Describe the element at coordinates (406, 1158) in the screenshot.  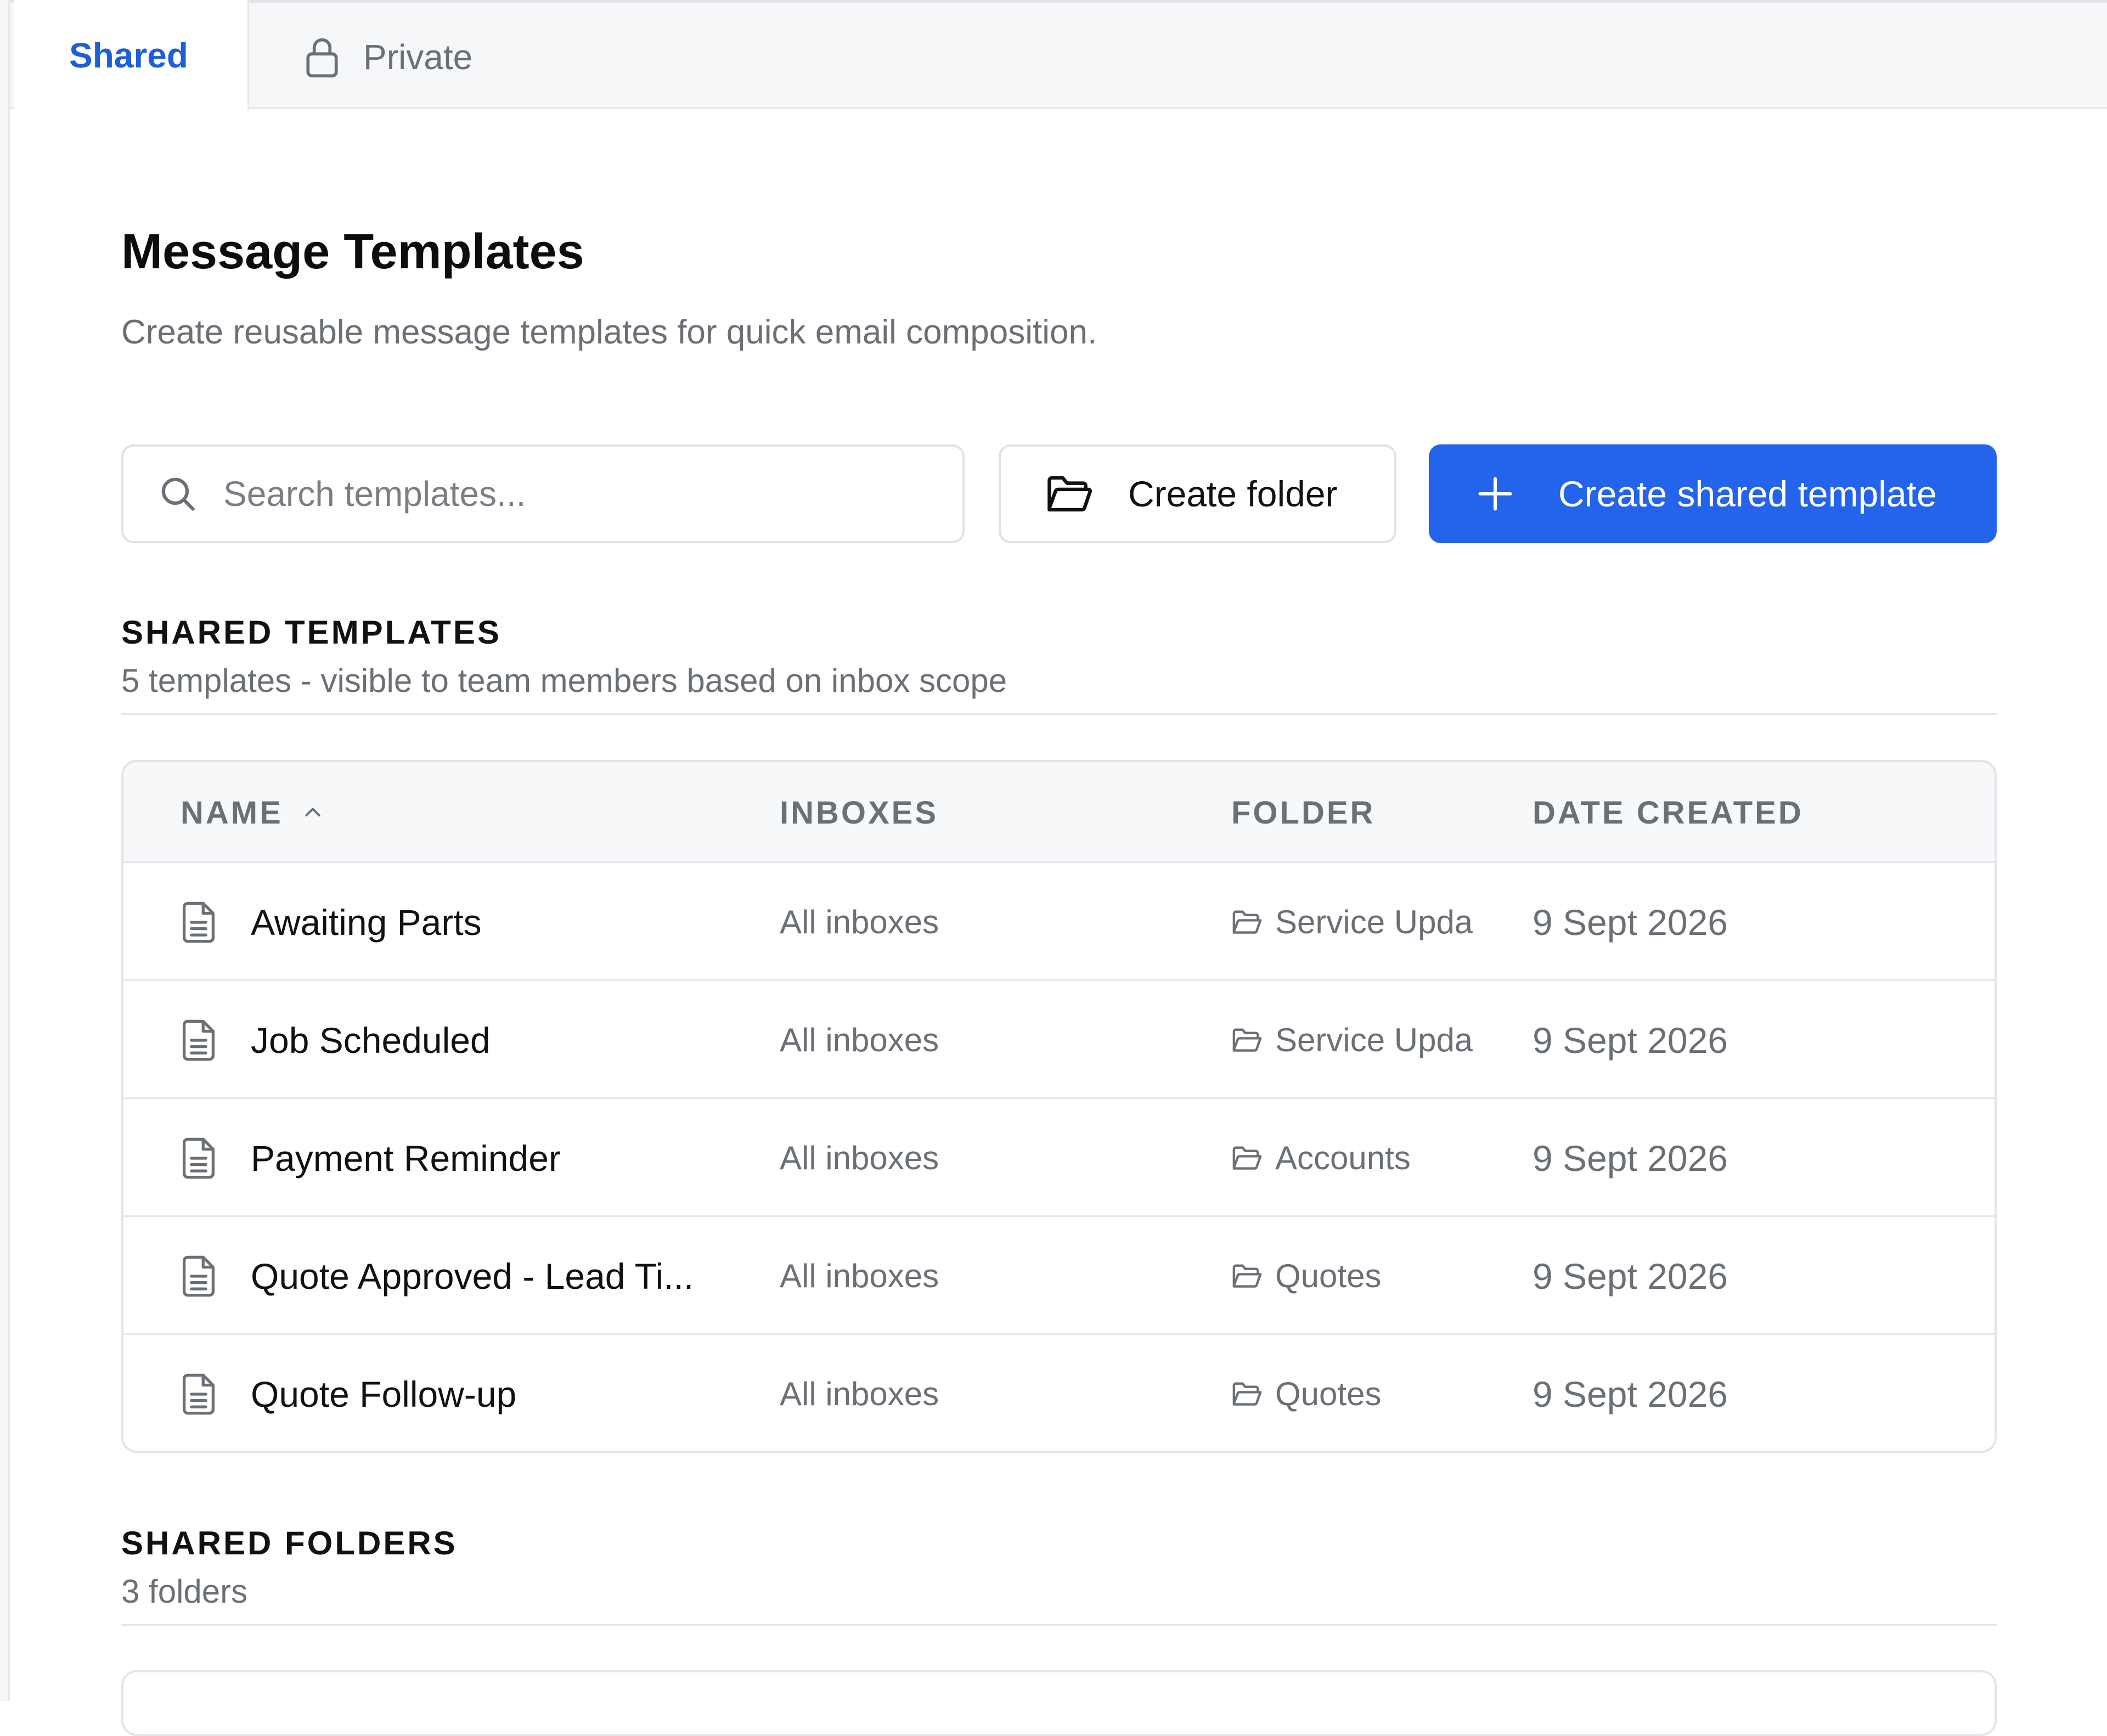
I see `template-name: Payment Reminder` at that location.